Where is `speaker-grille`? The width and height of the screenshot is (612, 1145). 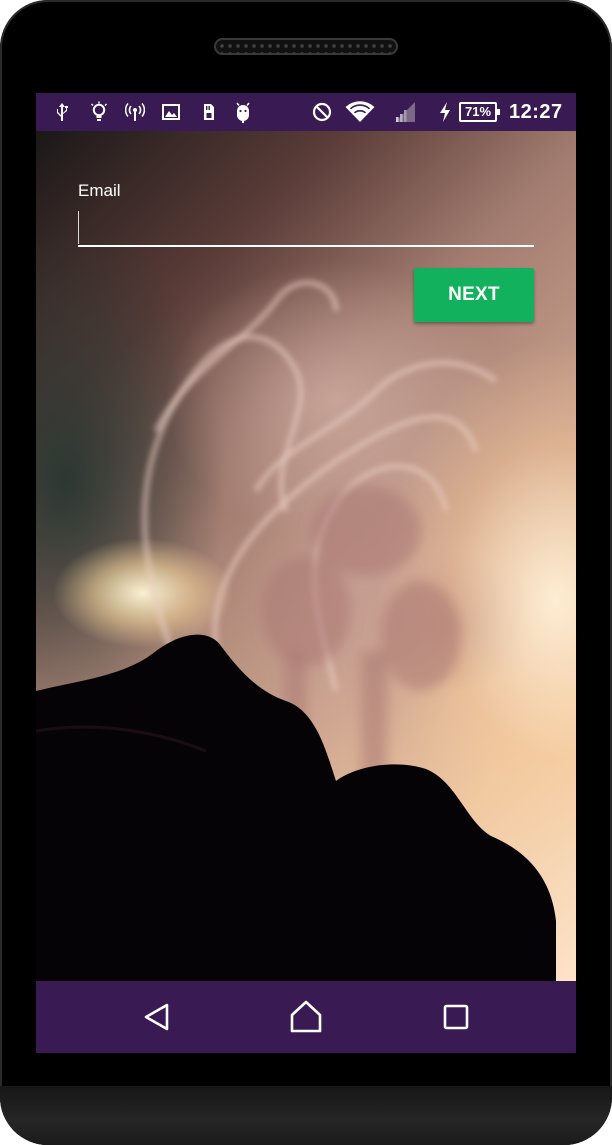
speaker-grille is located at coordinates (306, 46).